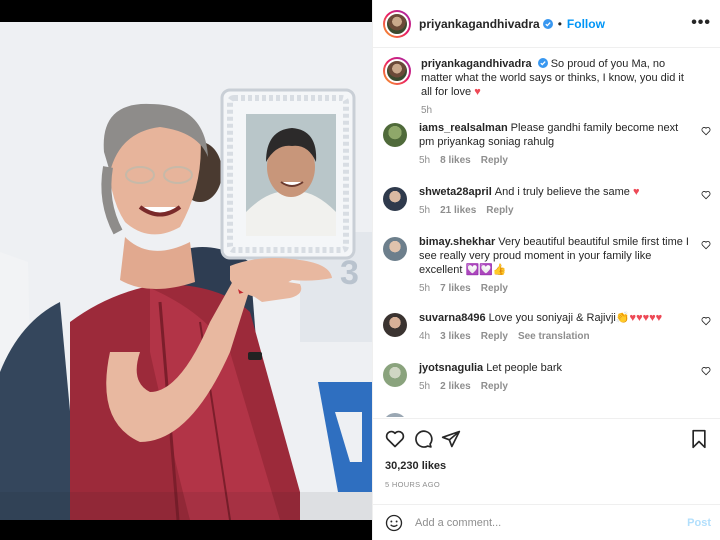 The image size is (720, 540). Describe the element at coordinates (479, 24) in the screenshot. I see `author-username: priyankagandhivadra` at that location.